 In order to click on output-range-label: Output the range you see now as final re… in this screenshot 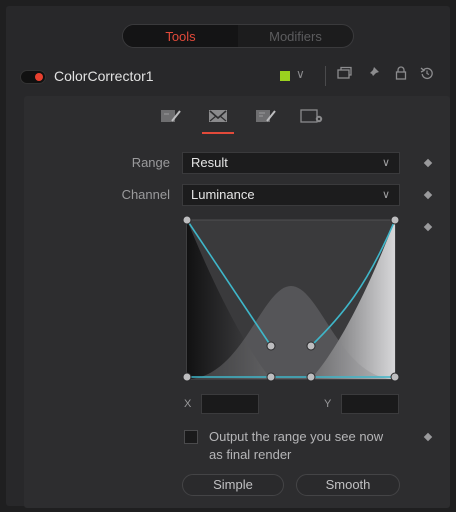, I will do `click(309, 446)`.